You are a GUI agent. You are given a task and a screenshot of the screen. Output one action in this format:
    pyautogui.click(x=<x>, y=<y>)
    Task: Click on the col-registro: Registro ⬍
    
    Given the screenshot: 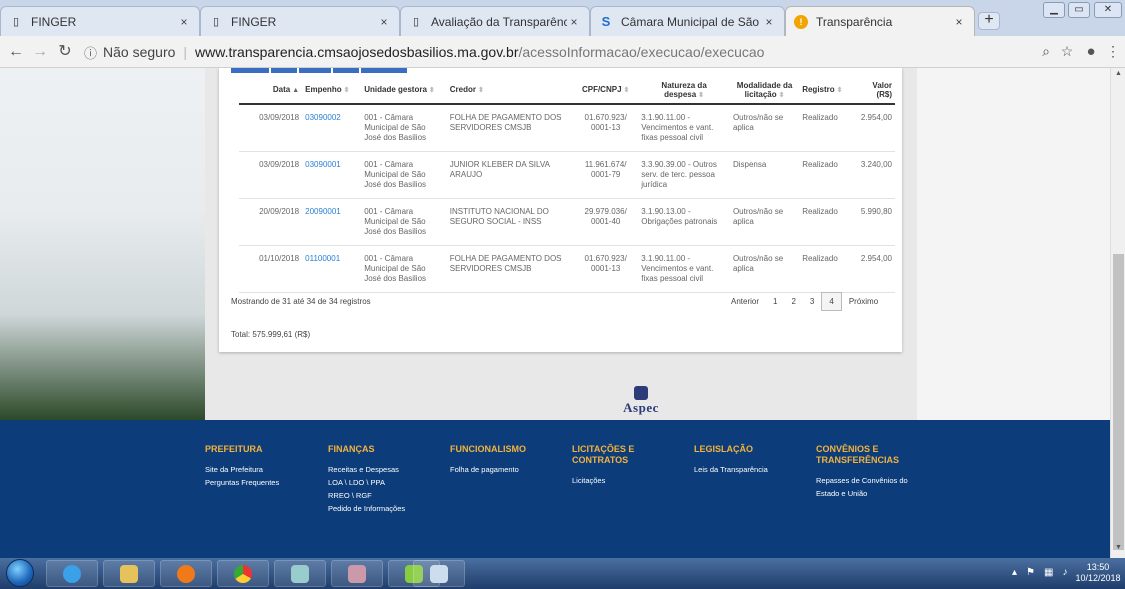 What is the action you would take?
    pyautogui.click(x=827, y=90)
    